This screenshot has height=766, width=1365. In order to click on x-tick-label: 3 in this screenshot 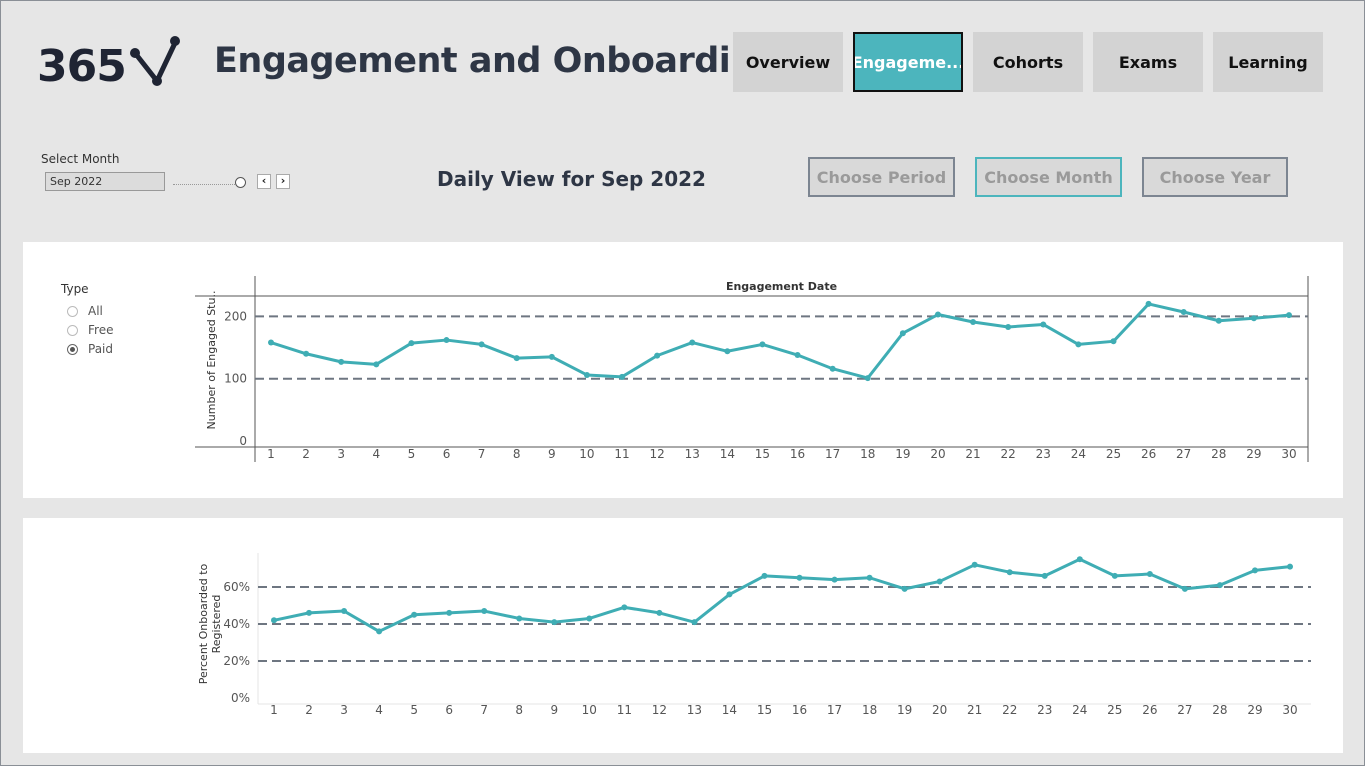, I will do `click(344, 710)`.